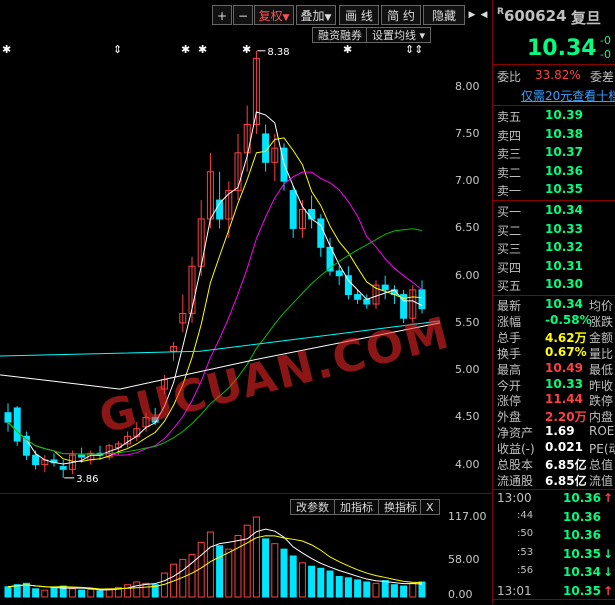  Describe the element at coordinates (467, 133) in the screenshot. I see `price-tick-label: 7.50` at that location.